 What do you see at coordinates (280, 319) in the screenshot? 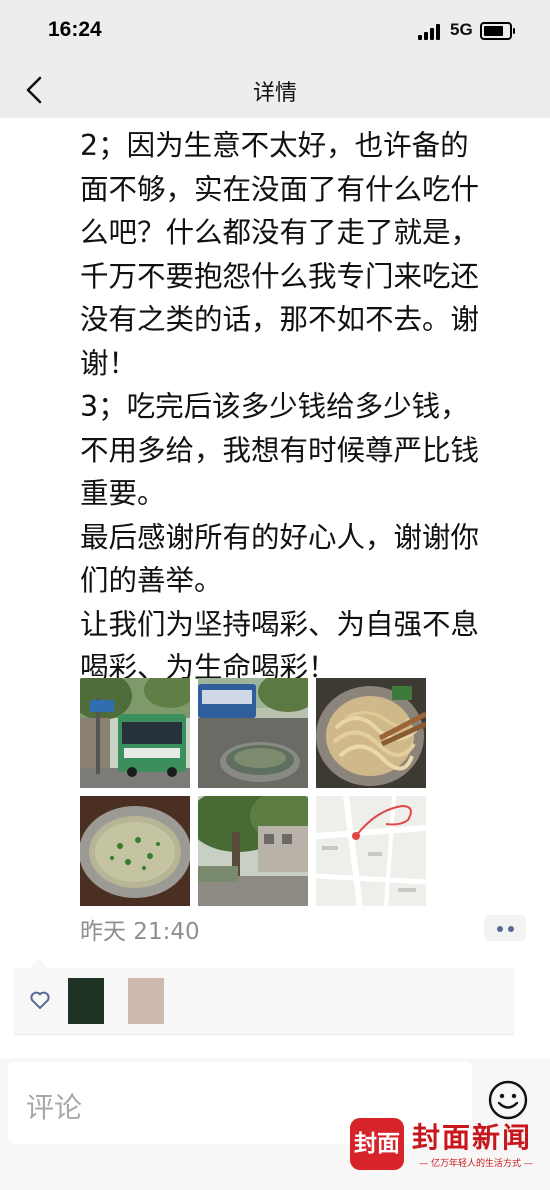
I see `post-line: 没有之类的话，那不如不去。谢` at bounding box center [280, 319].